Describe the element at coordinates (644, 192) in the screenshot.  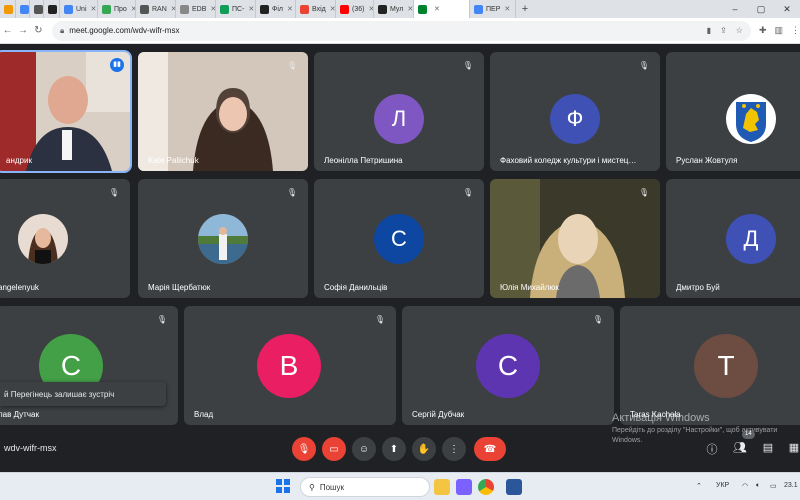
I see `mic-off-icon: 🎙︎` at that location.